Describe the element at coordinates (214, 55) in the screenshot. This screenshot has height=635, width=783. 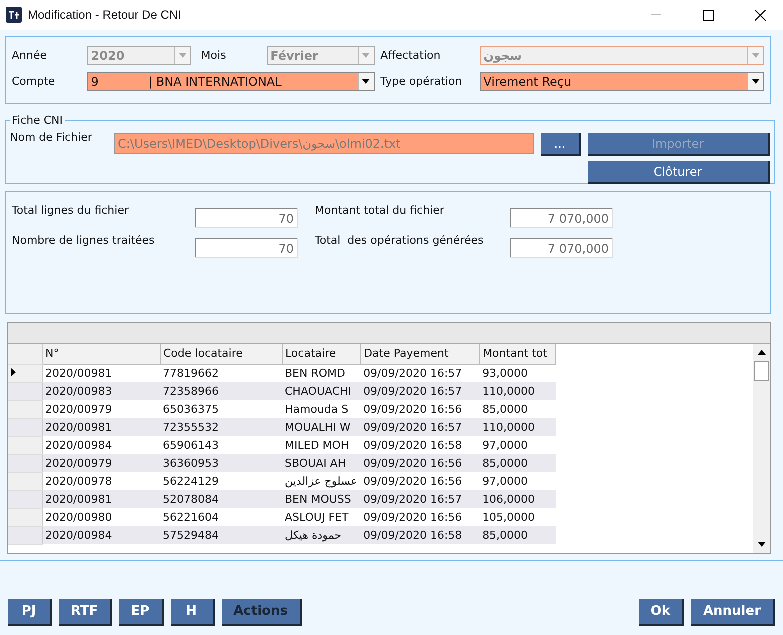
I see `field-label: Mois` at that location.